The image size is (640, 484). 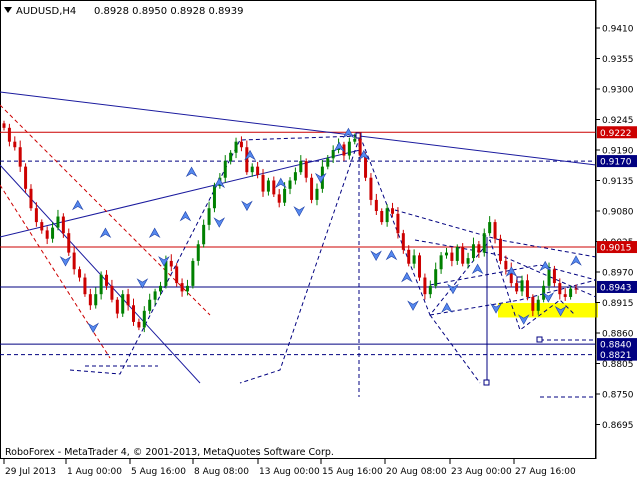 I want to click on y-tick-label: 0.9190, so click(x=618, y=152).